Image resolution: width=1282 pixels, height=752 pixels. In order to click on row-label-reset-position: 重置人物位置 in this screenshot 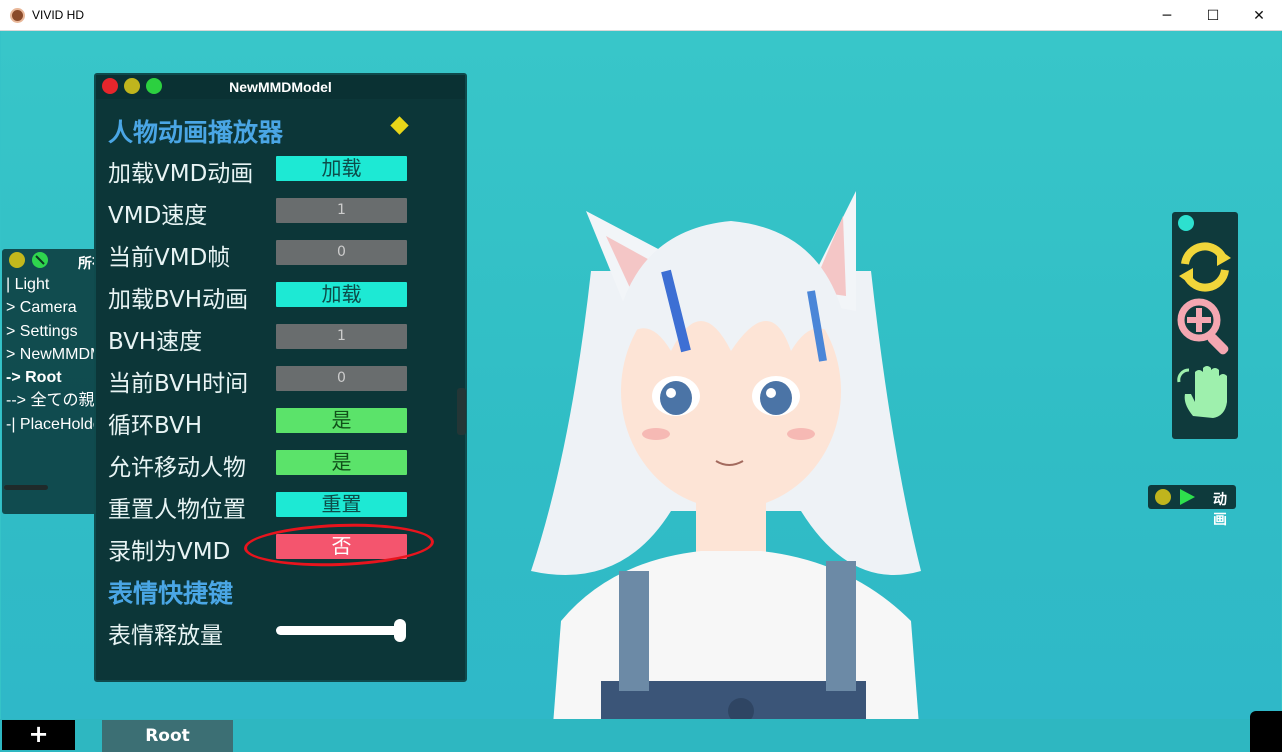, I will do `click(177, 510)`.